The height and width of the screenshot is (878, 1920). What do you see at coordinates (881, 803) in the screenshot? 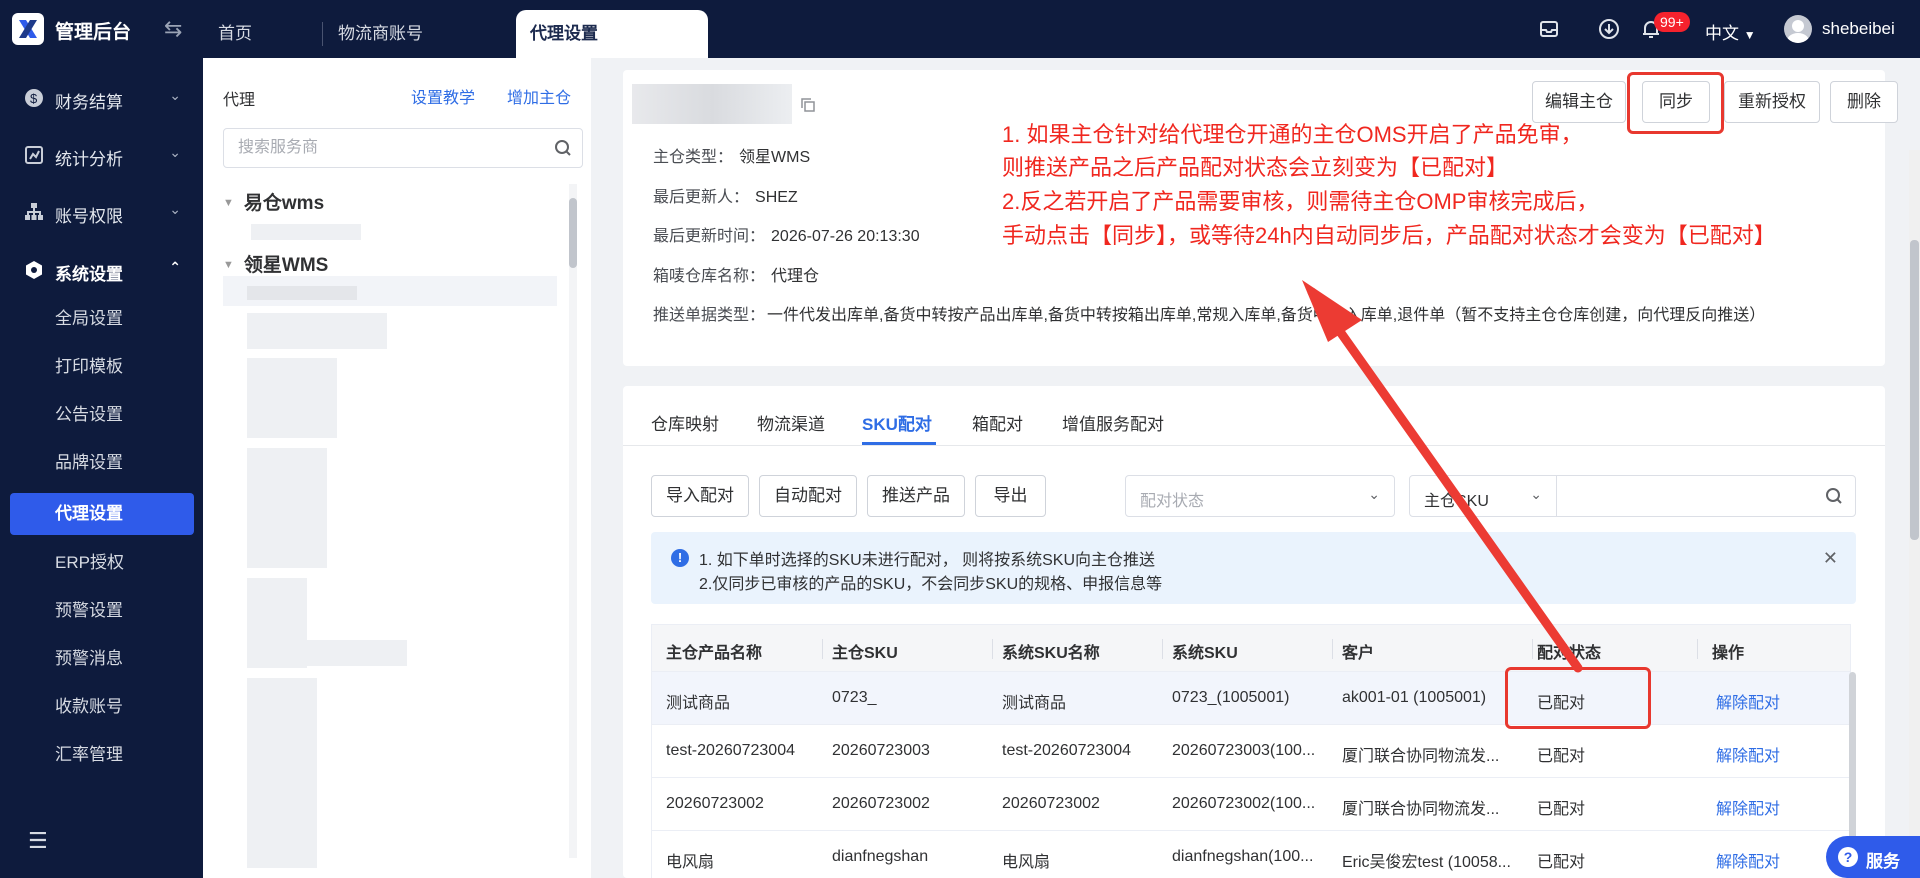
I see `cell-main-sku: 20260723002` at bounding box center [881, 803].